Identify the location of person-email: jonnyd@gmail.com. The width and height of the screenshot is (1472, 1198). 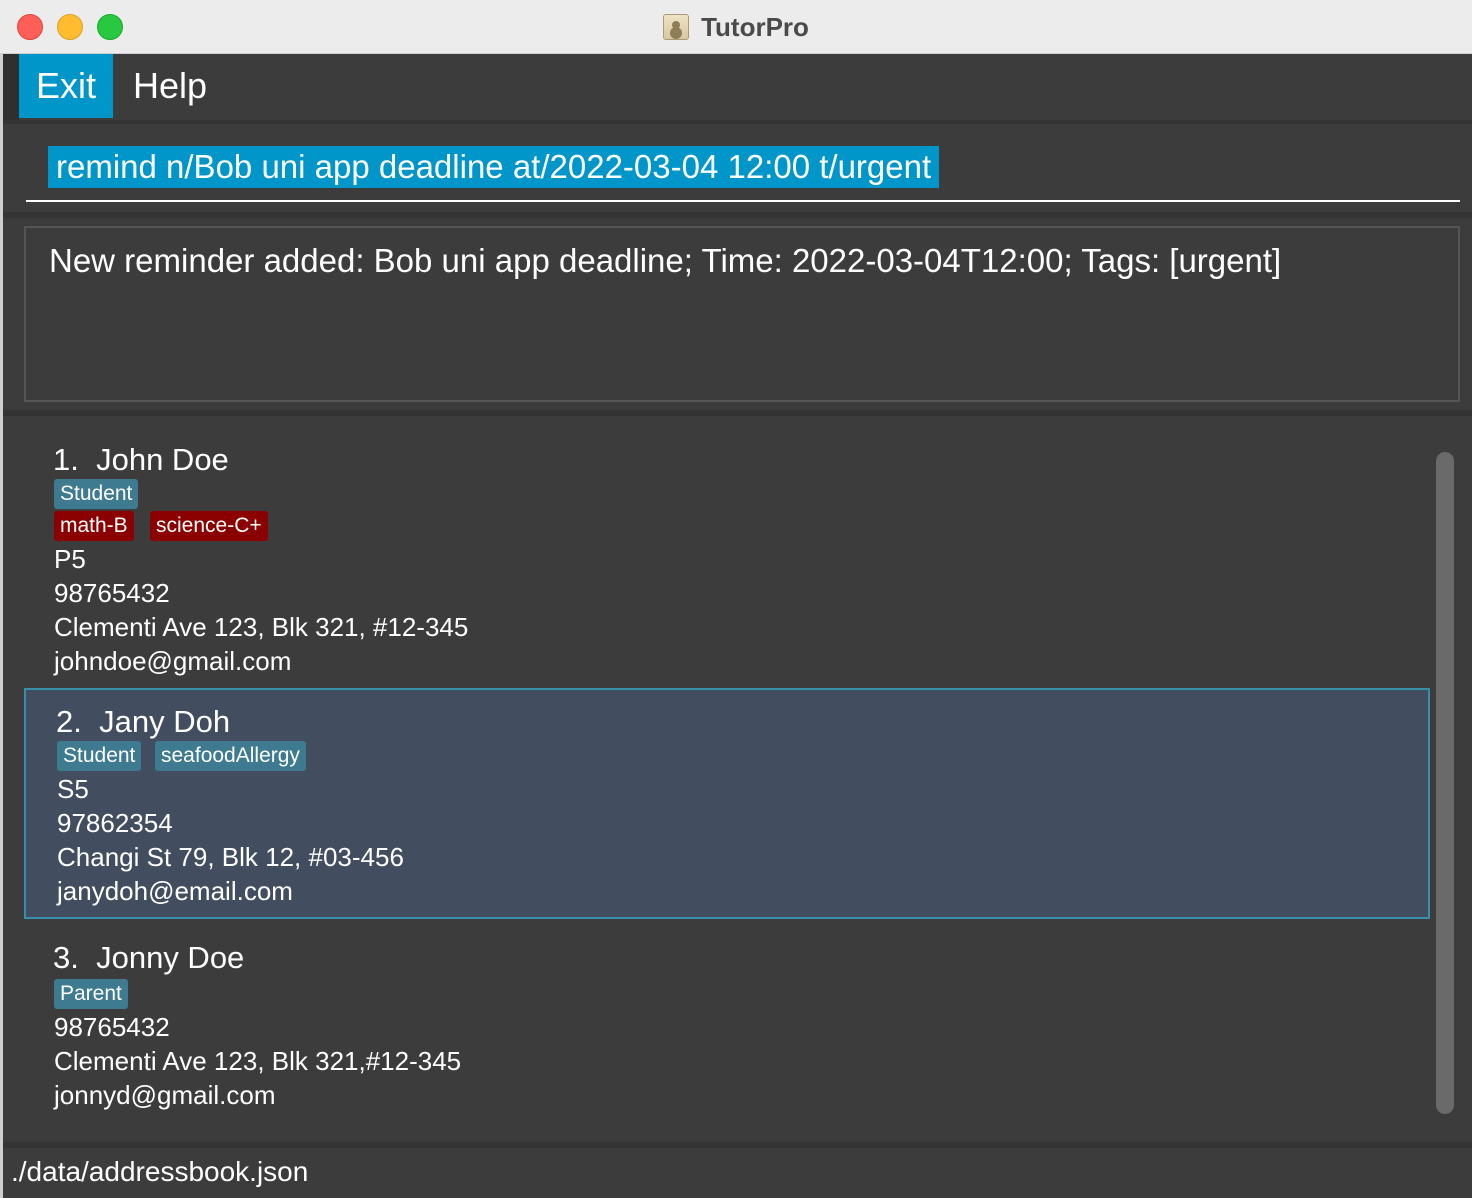
(165, 1095).